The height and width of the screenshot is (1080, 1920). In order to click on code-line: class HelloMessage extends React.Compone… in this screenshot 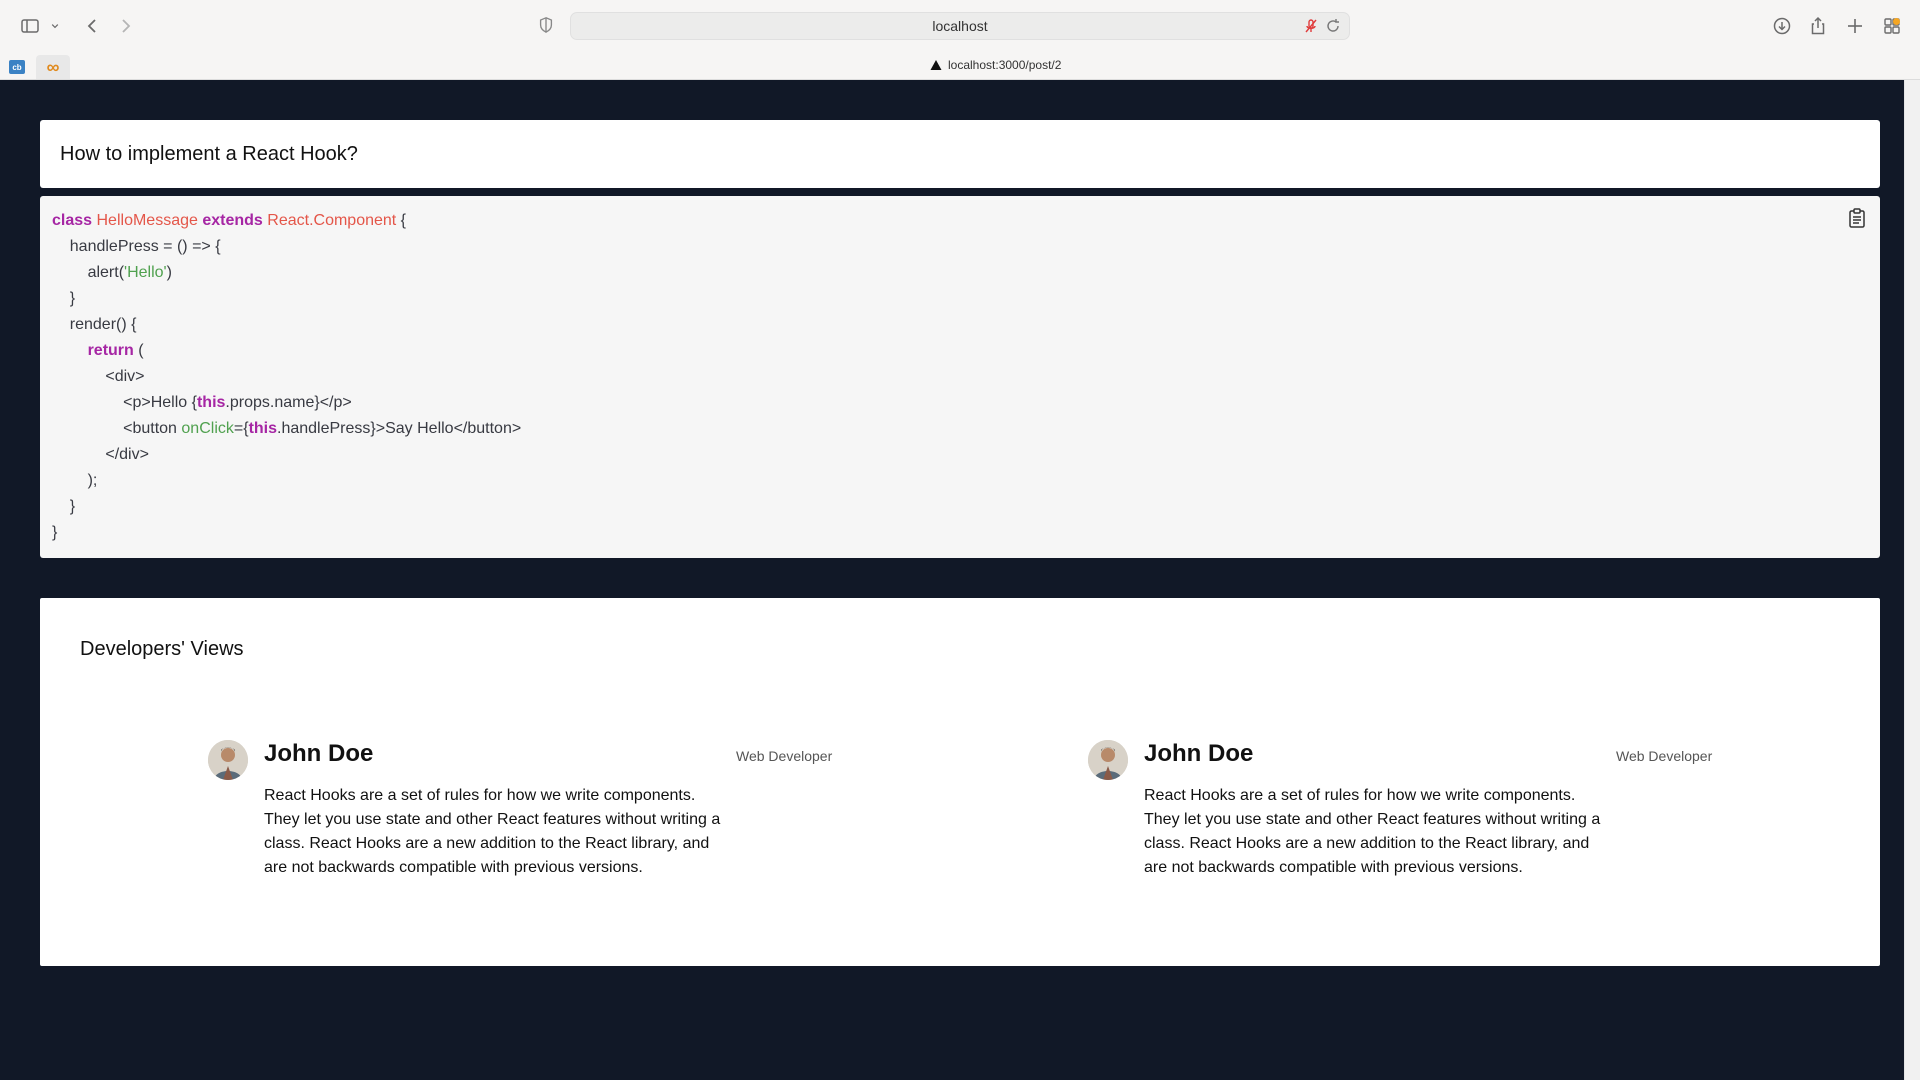, I will do `click(960, 221)`.